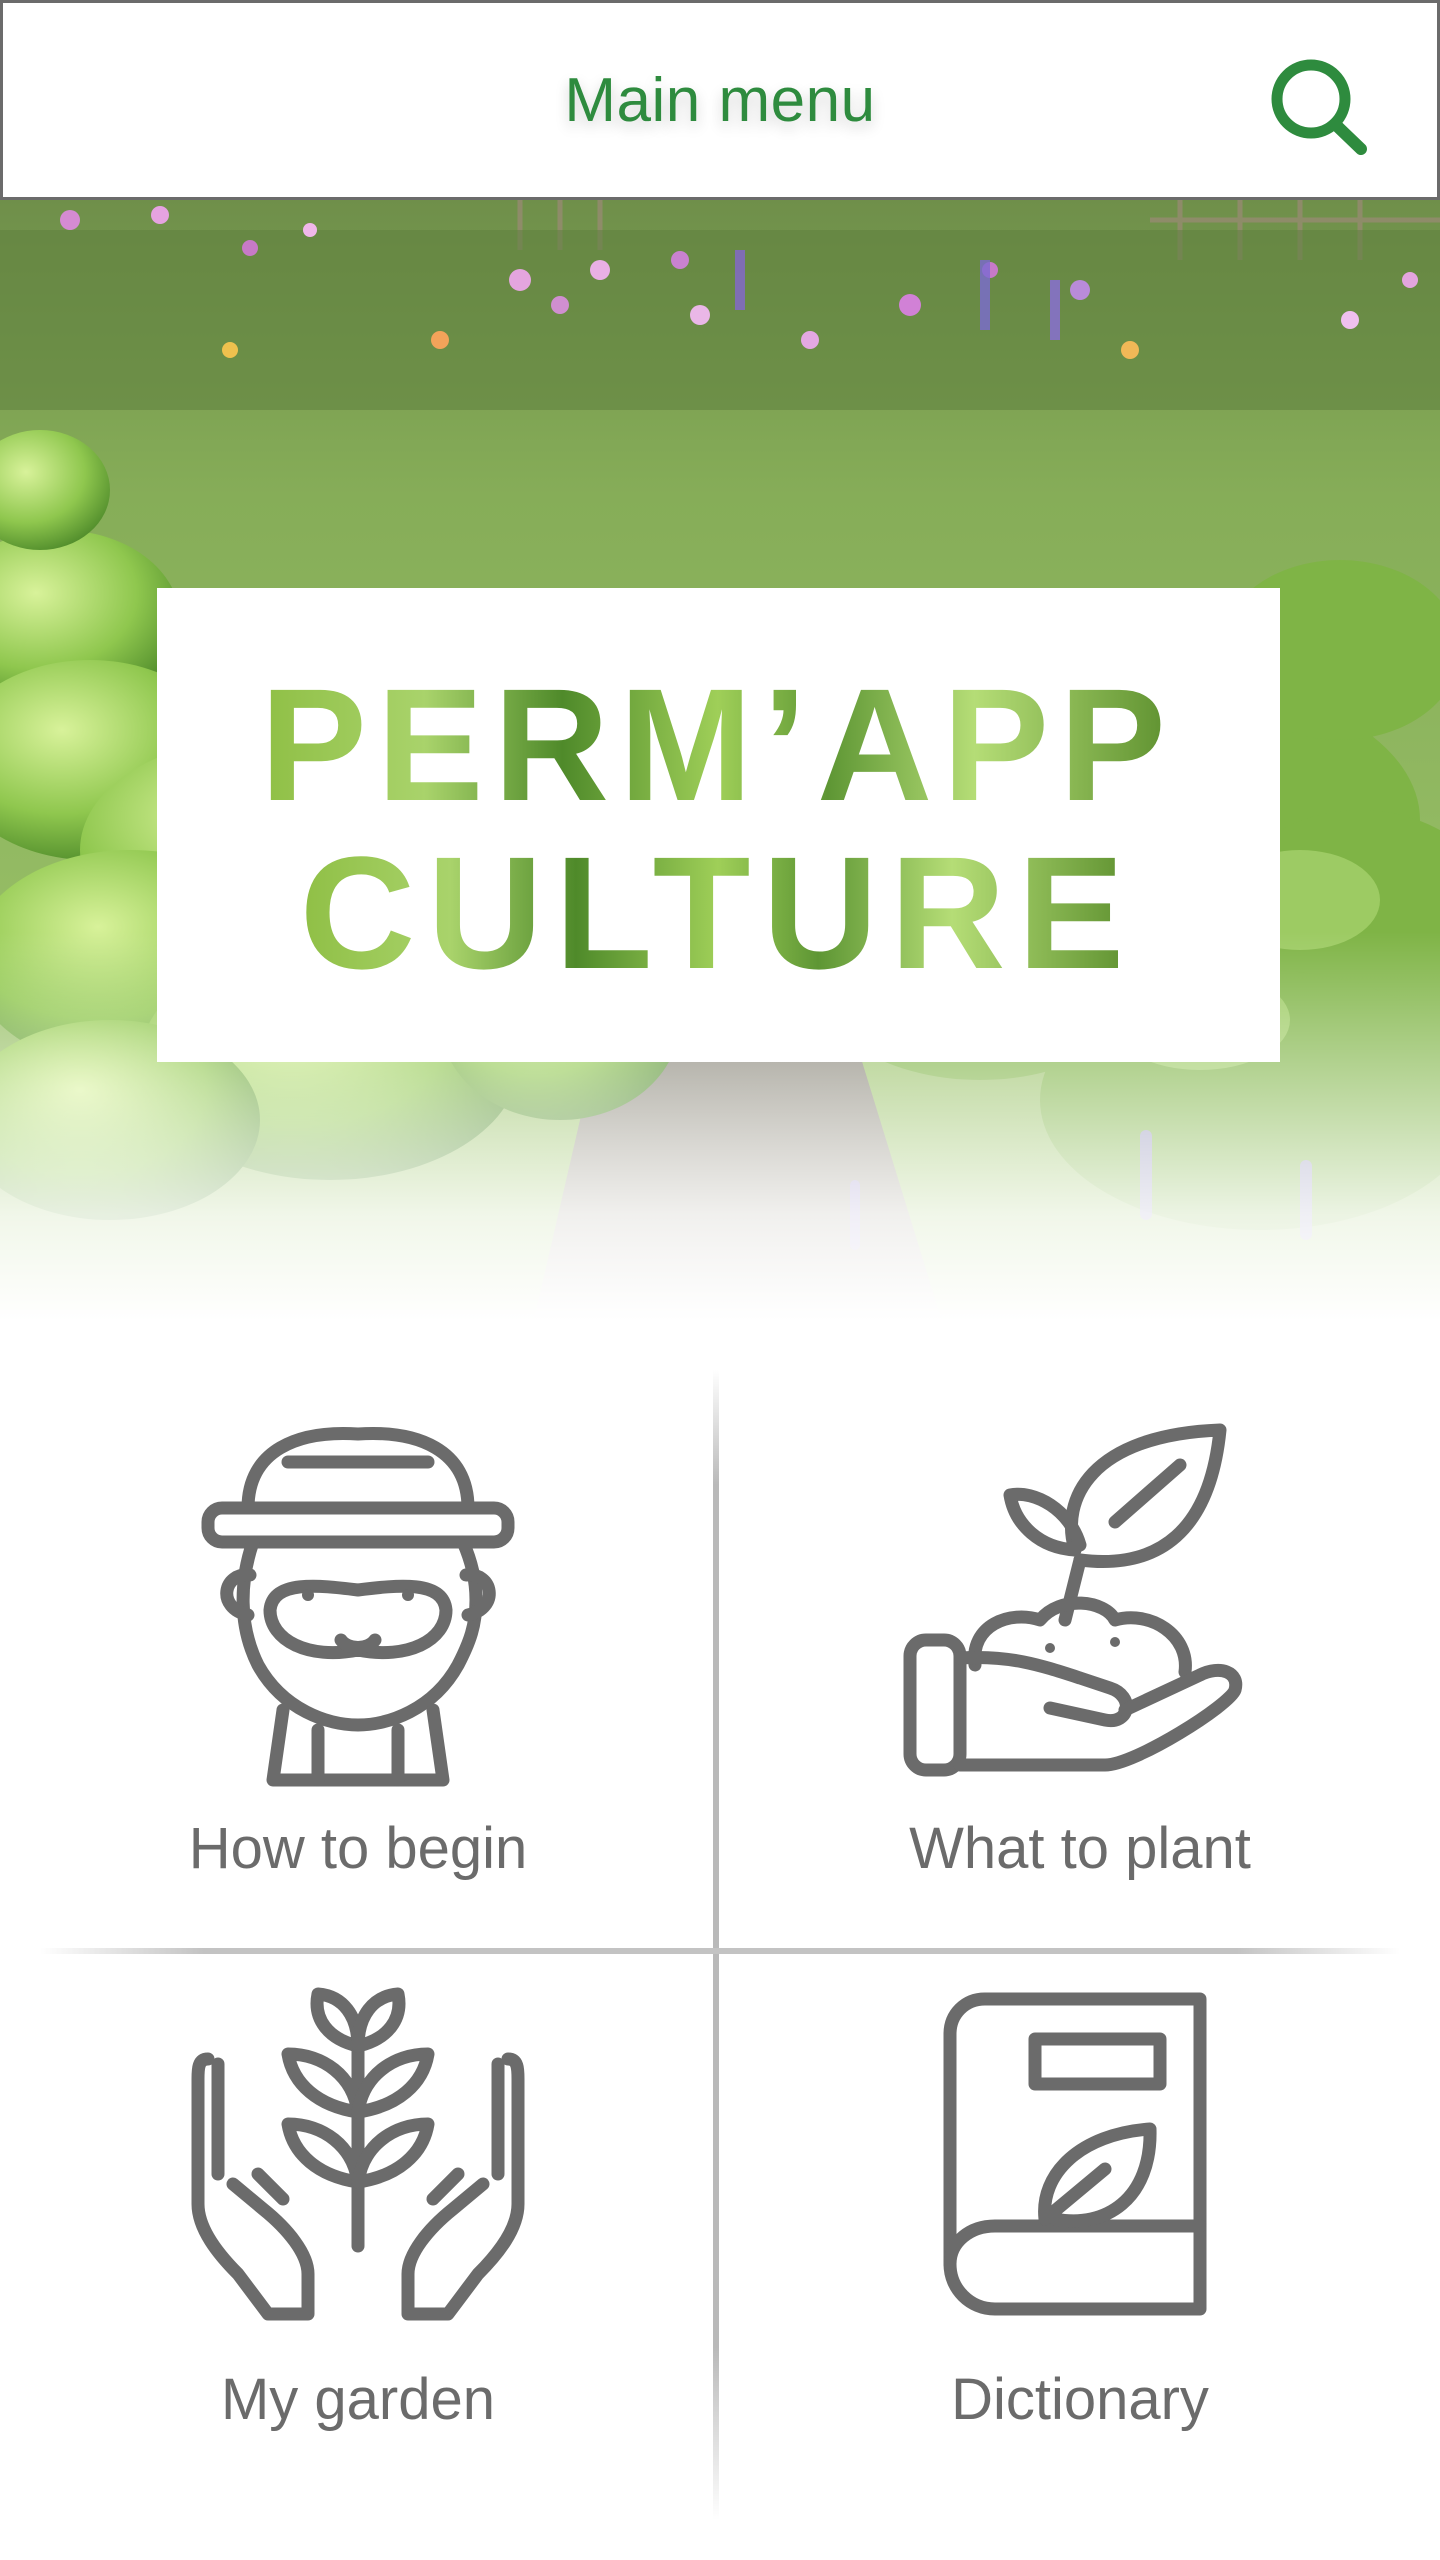  I want to click on logo-line-1: PERM’APP, so click(718, 744).